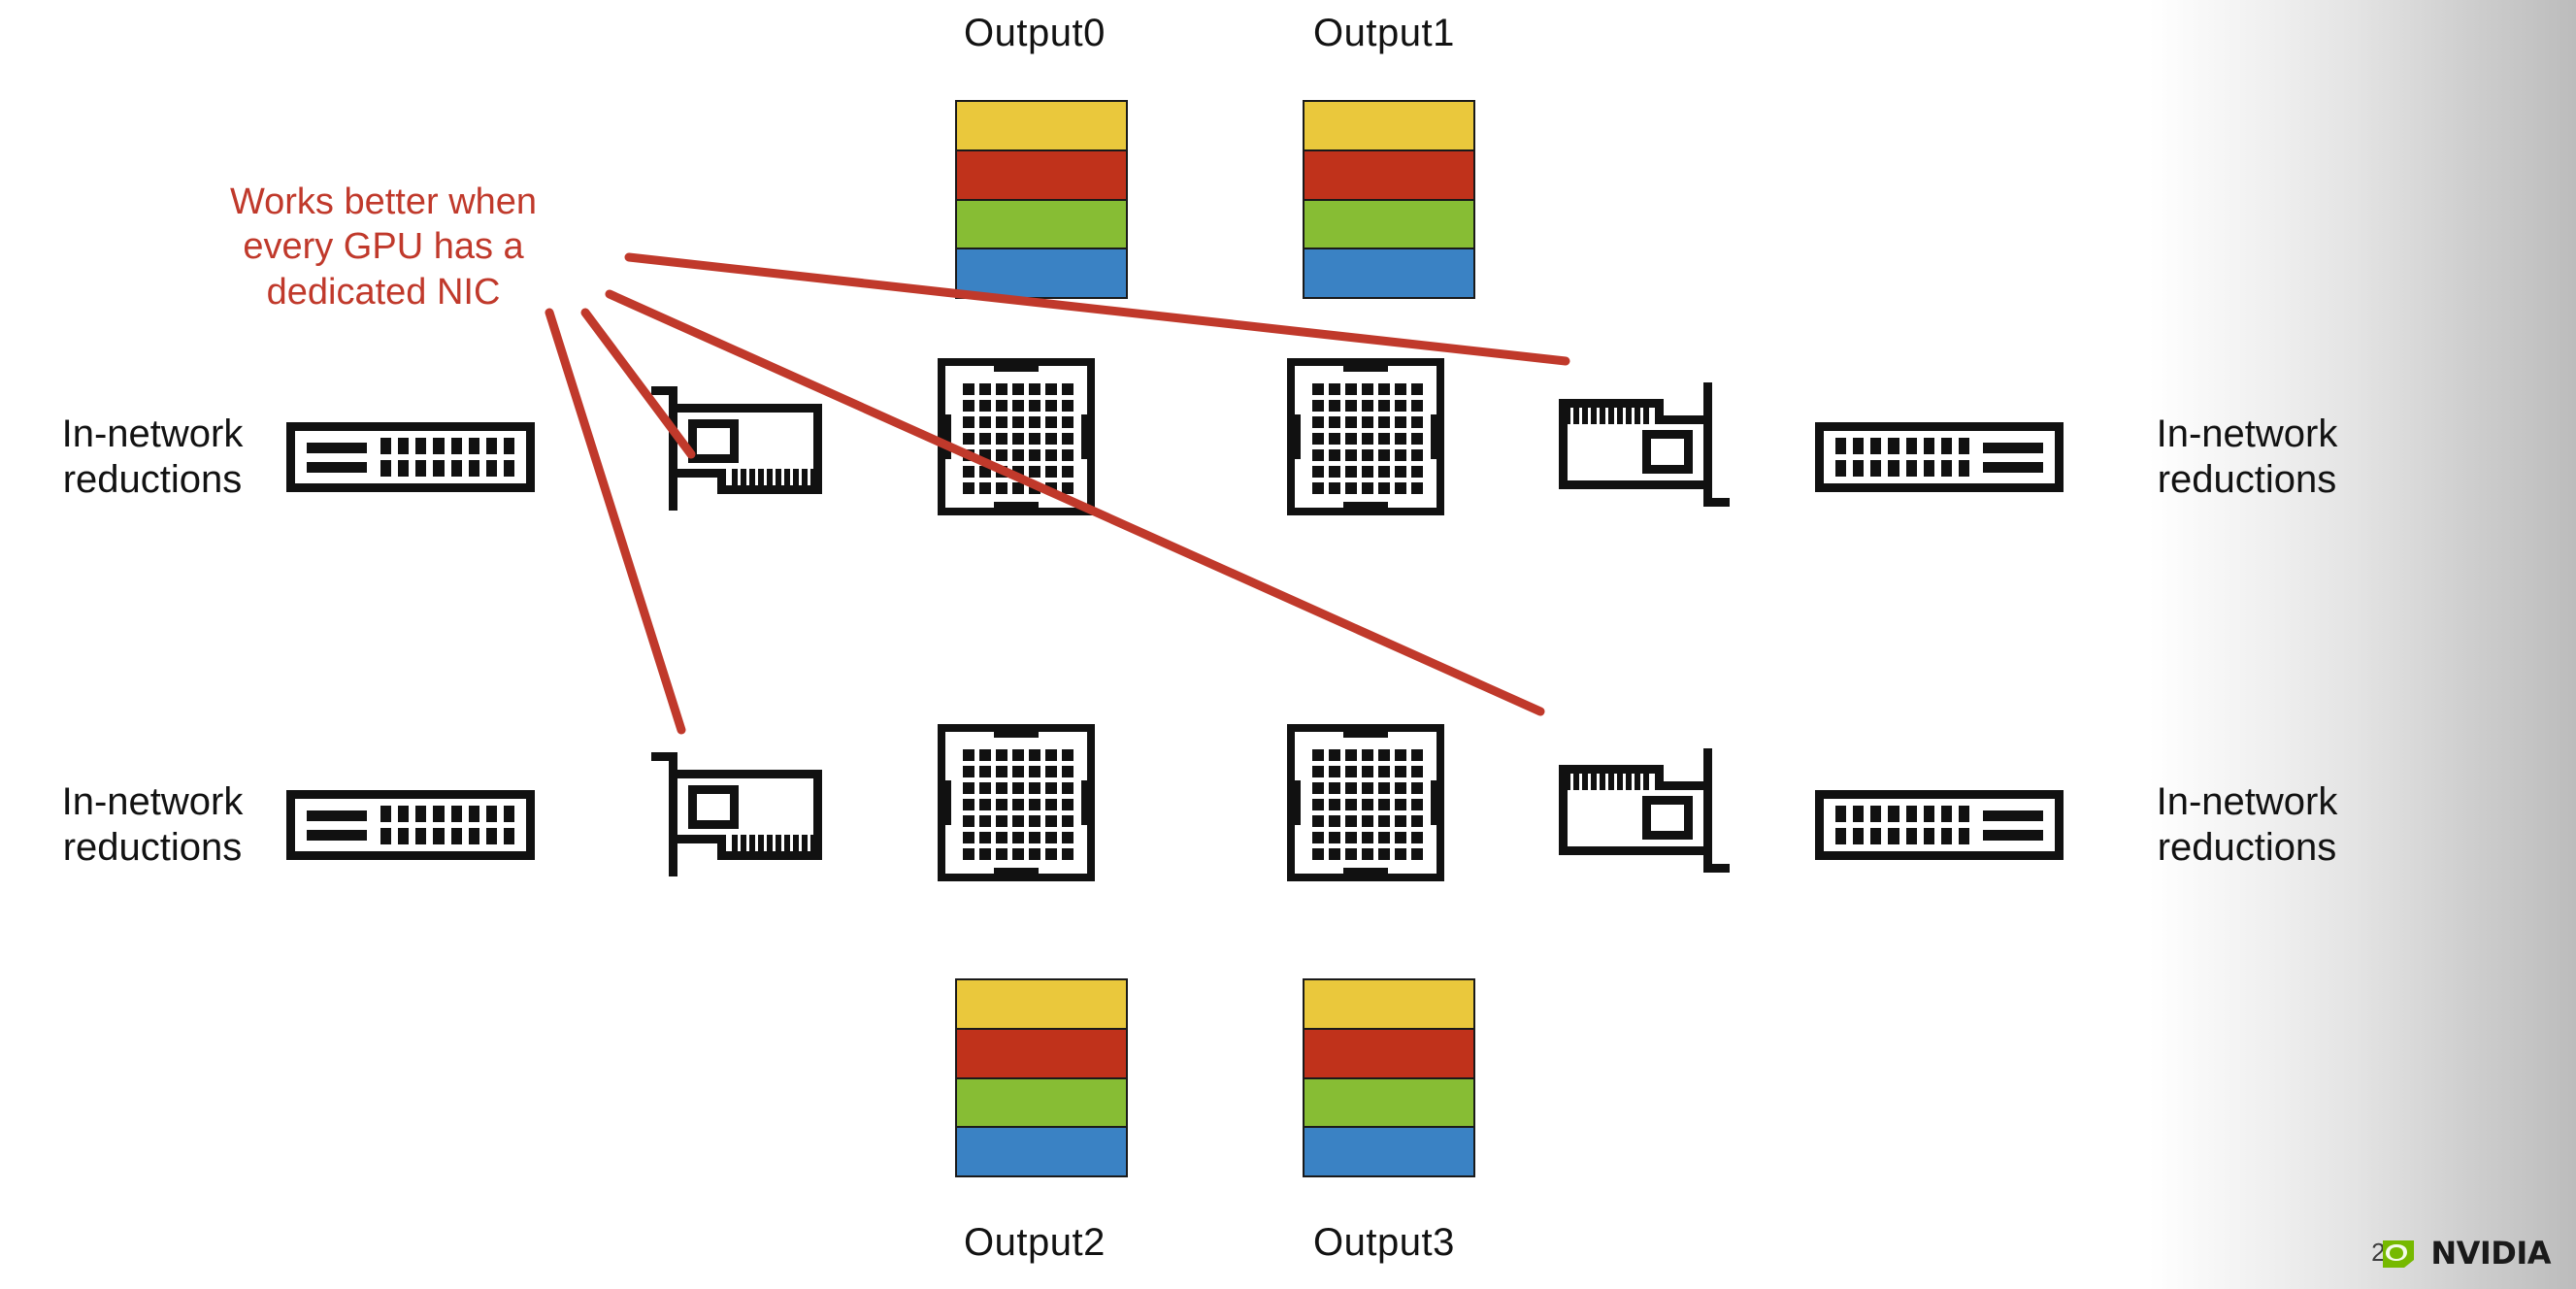  What do you see at coordinates (742, 447) in the screenshot?
I see `nic-icon-top-left` at bounding box center [742, 447].